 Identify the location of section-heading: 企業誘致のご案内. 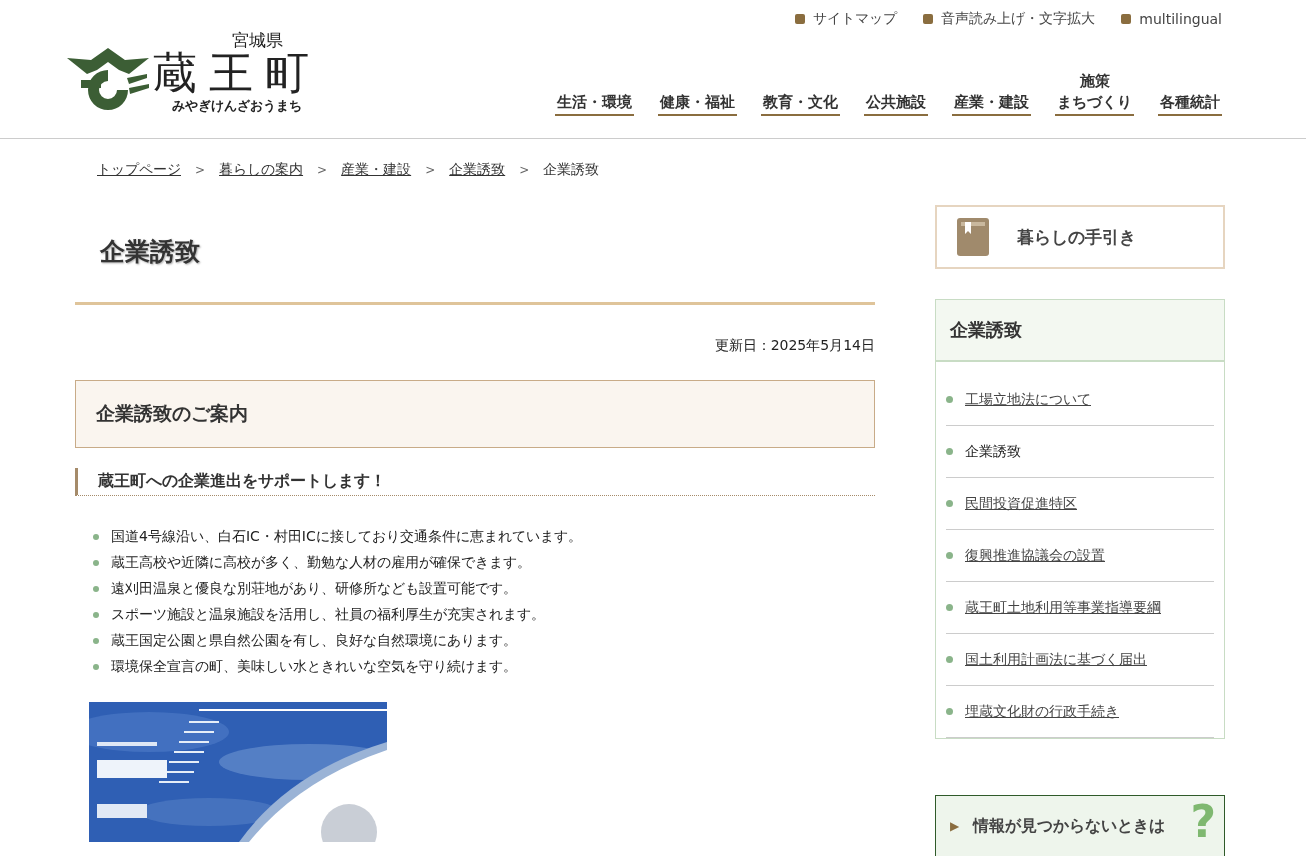
(475, 414).